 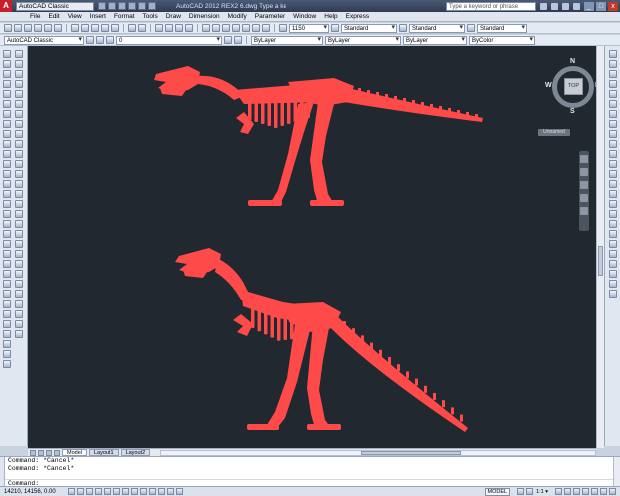 I want to click on orbit-icon, so click(x=584, y=198).